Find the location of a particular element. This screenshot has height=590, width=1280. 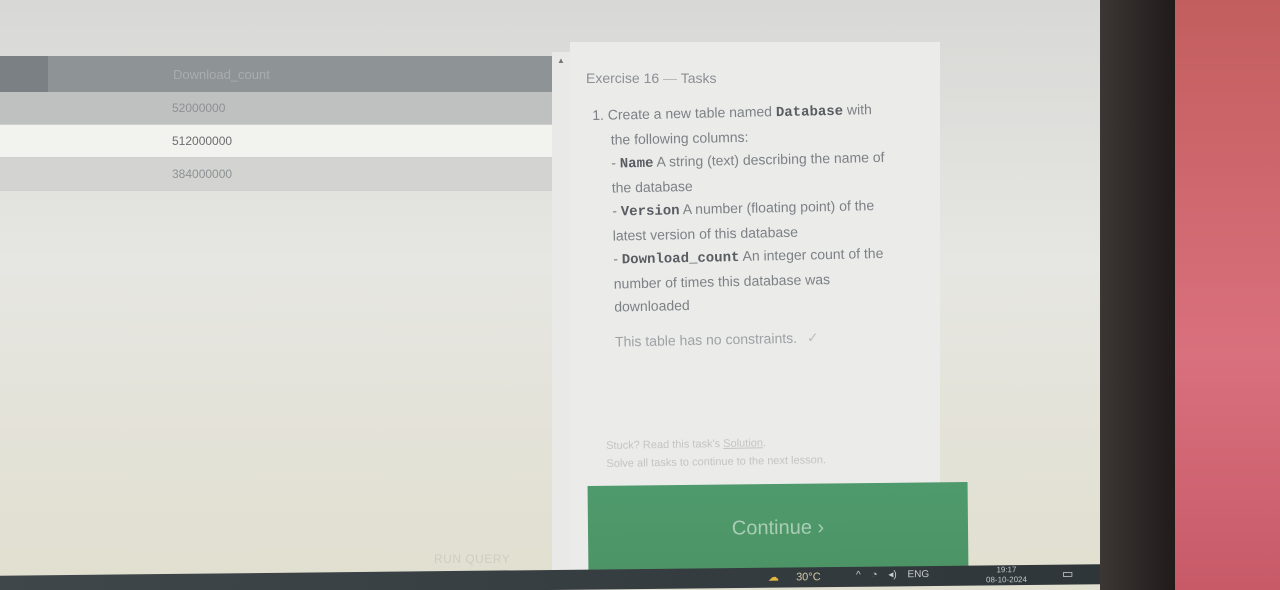

monitor-bezel is located at coordinates (1137, 295).